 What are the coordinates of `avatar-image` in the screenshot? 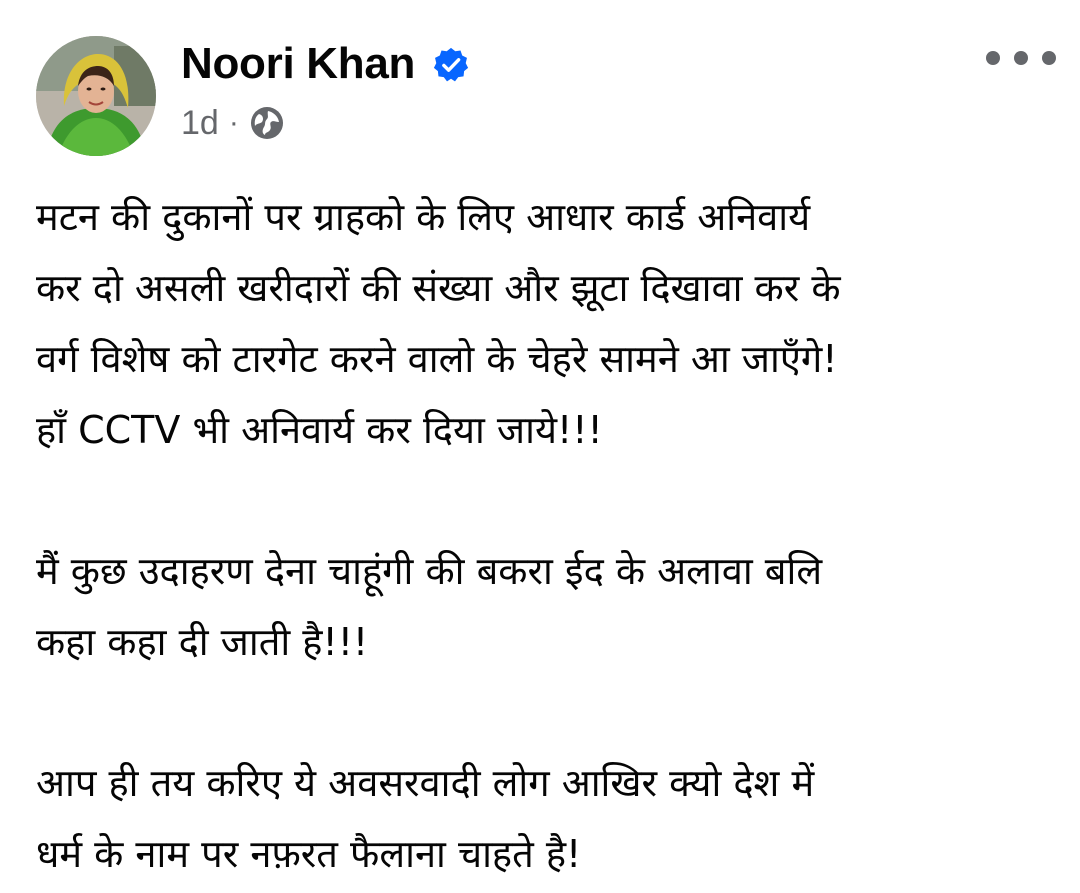 It's located at (96, 96).